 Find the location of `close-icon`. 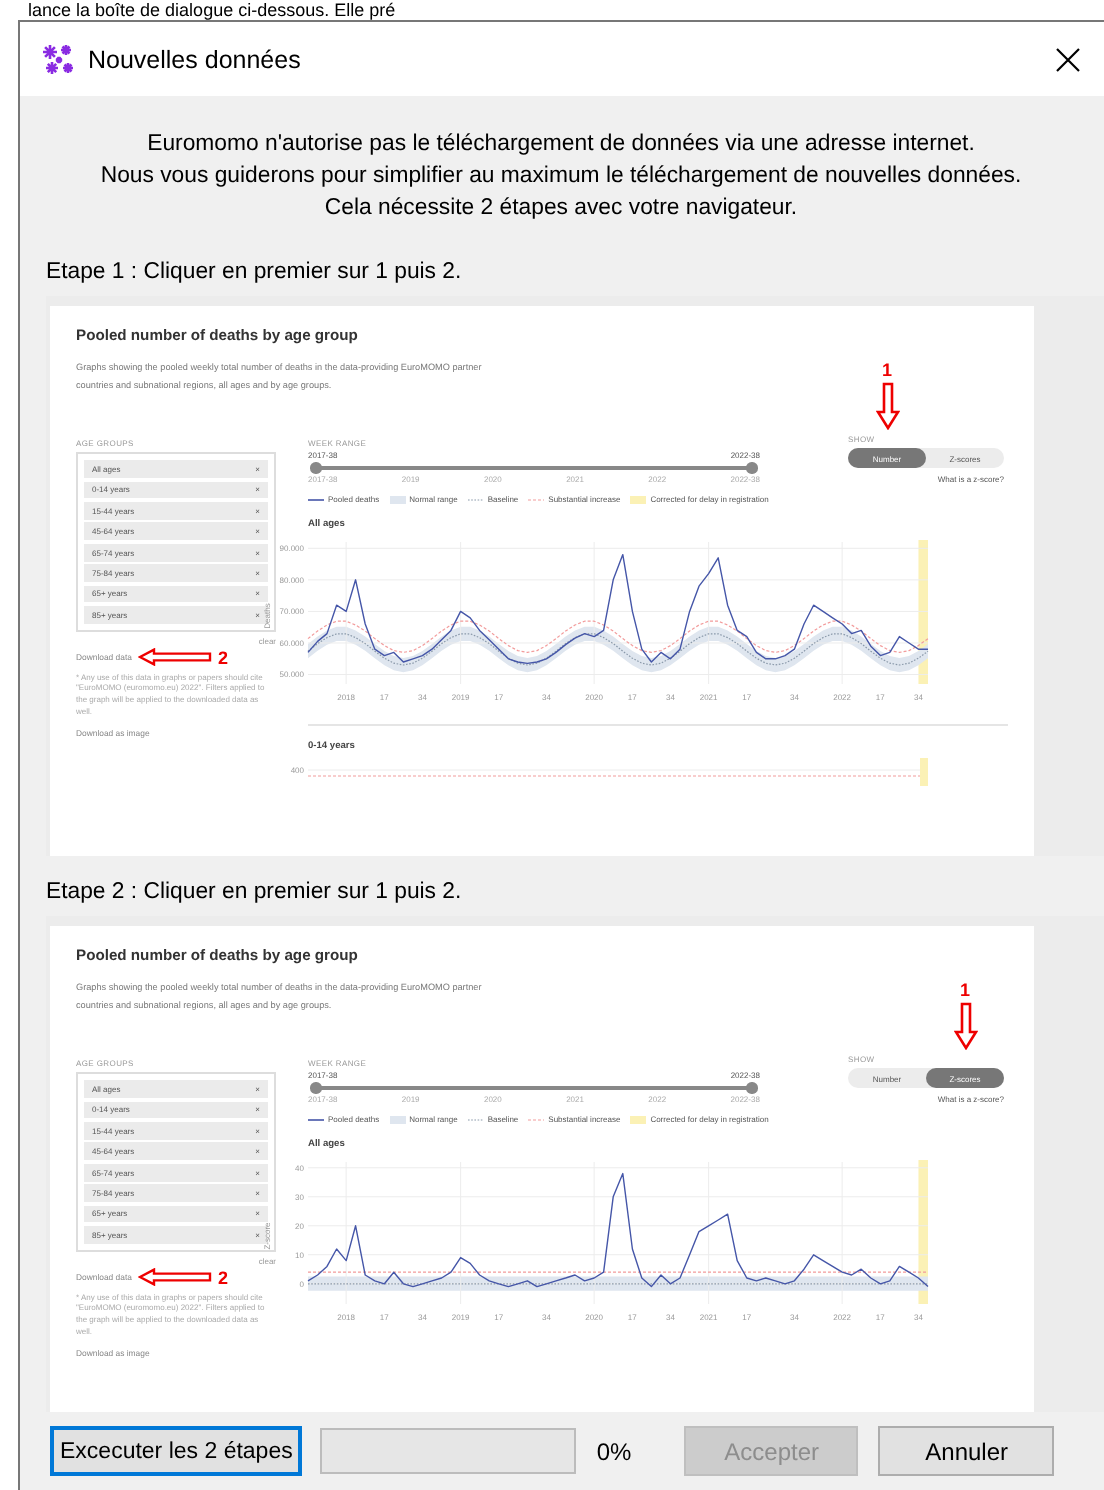

close-icon is located at coordinates (1068, 59).